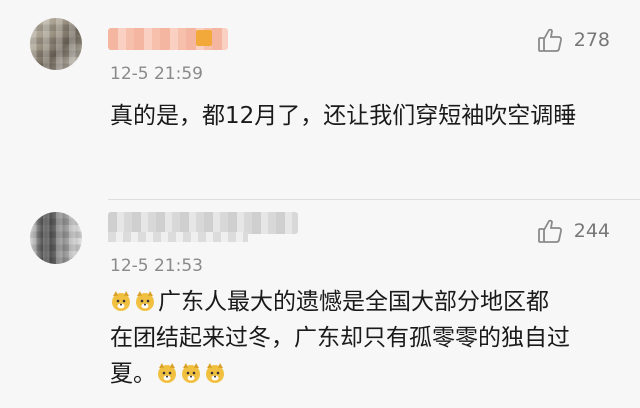  I want to click on user-badge-icon, so click(204, 38).